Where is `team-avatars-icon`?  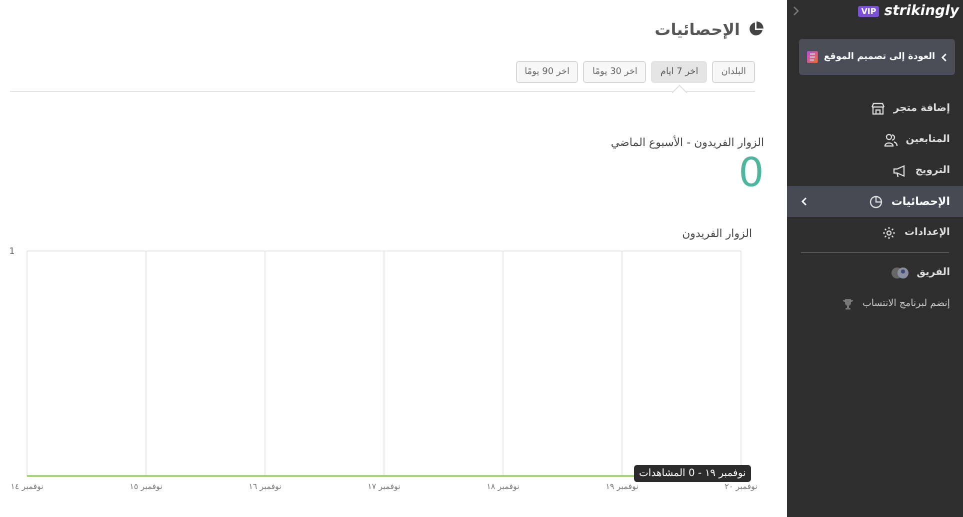 team-avatars-icon is located at coordinates (899, 273).